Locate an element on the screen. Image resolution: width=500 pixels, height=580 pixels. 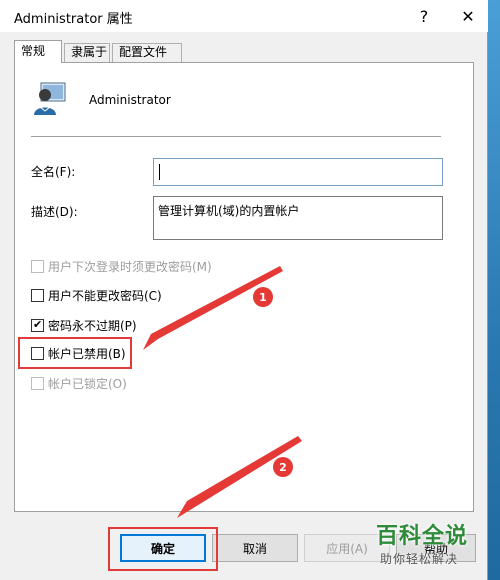
user-account-icon is located at coordinates (50, 98).